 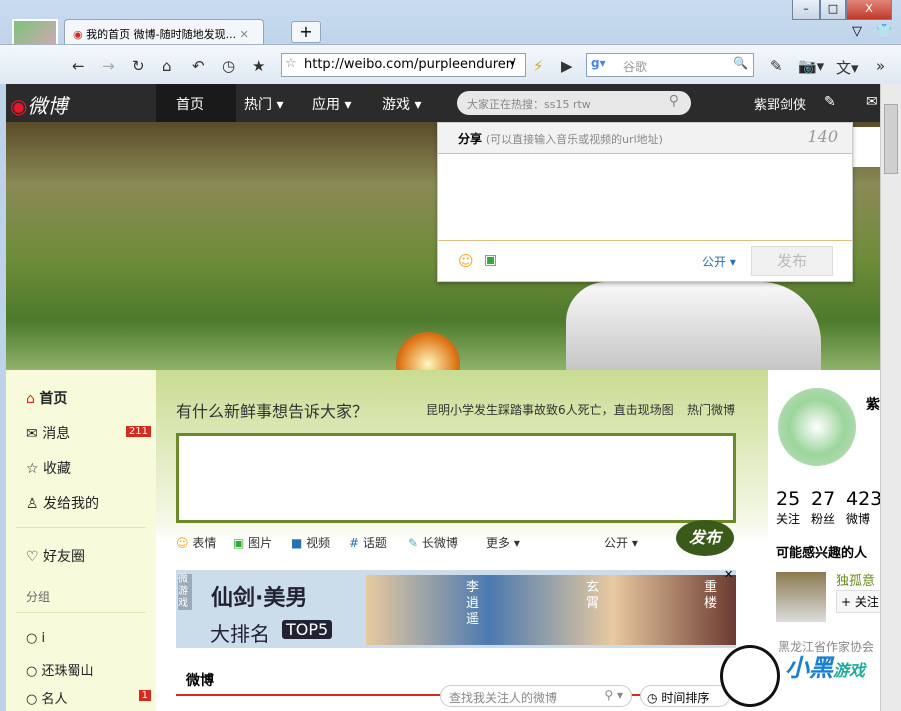 What do you see at coordinates (670, 65) in the screenshot?
I see `search-box: g▾ 谷歌 🔍` at bounding box center [670, 65].